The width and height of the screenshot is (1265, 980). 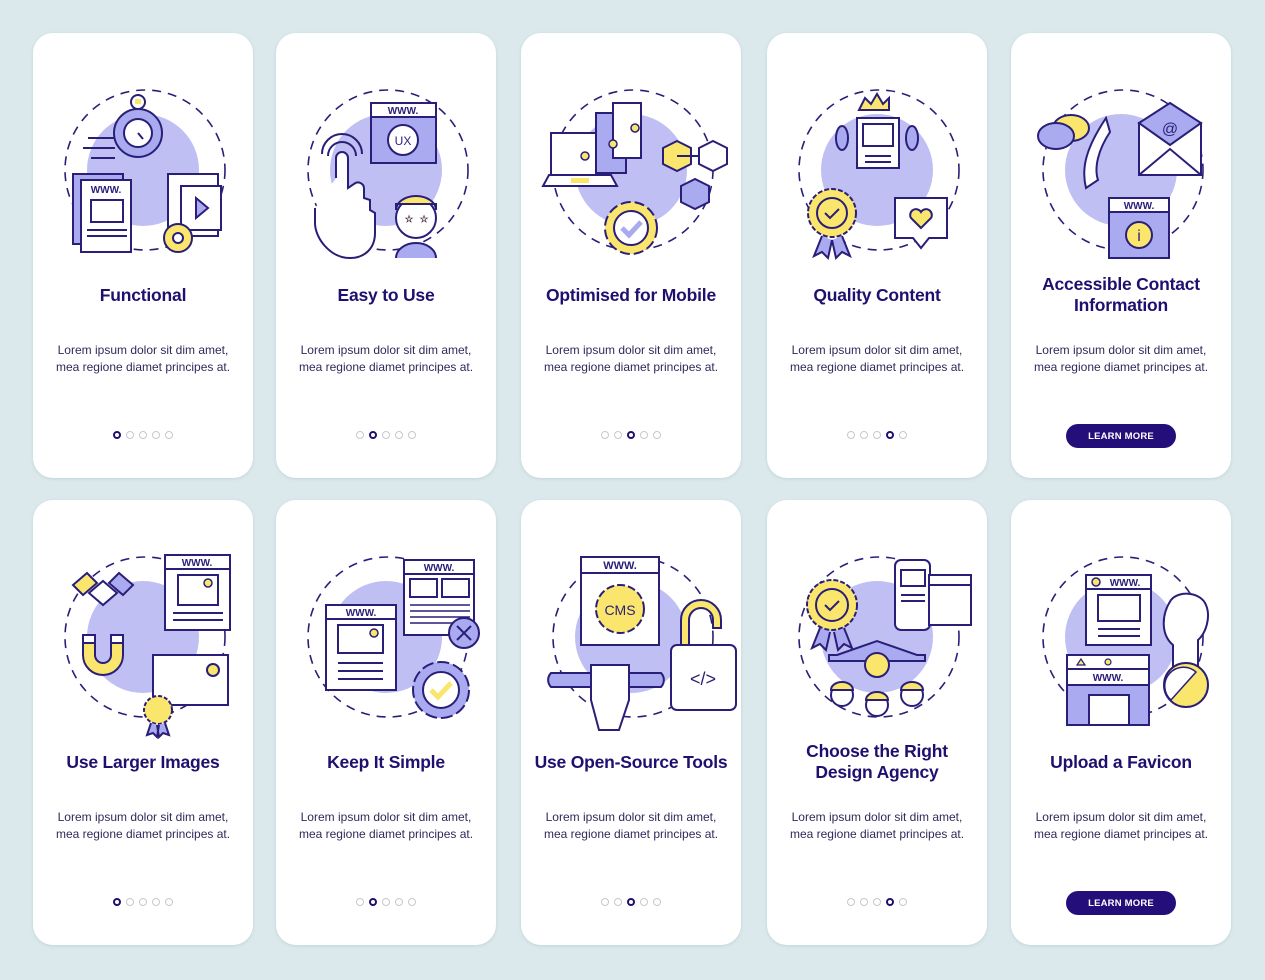 I want to click on webpages-fist-favicon-icon-svg: WWW. WWW., so click(x=1125, y=641).